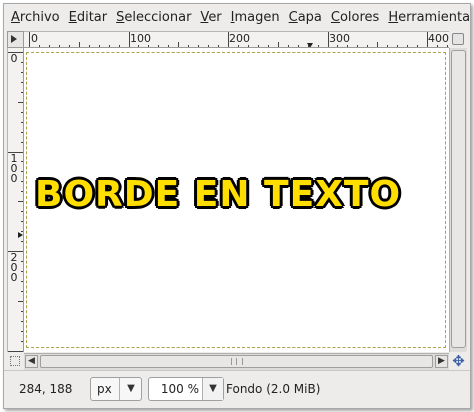 The height and width of the screenshot is (412, 474). What do you see at coordinates (441, 361) in the screenshot?
I see `scroll-right-button: ▶` at bounding box center [441, 361].